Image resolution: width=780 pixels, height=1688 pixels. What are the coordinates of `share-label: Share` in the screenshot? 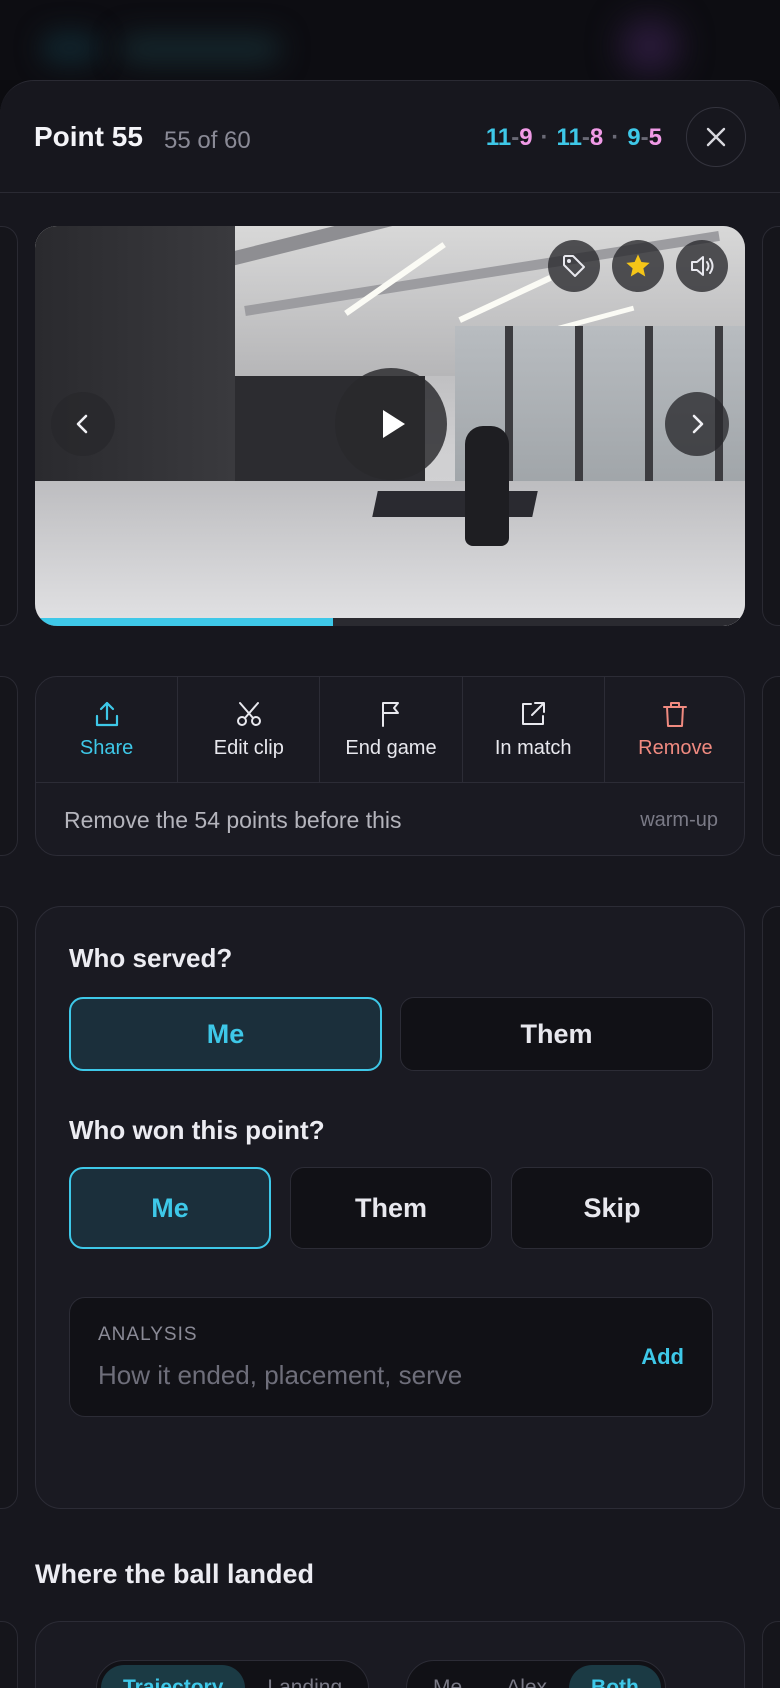 It's located at (106, 748).